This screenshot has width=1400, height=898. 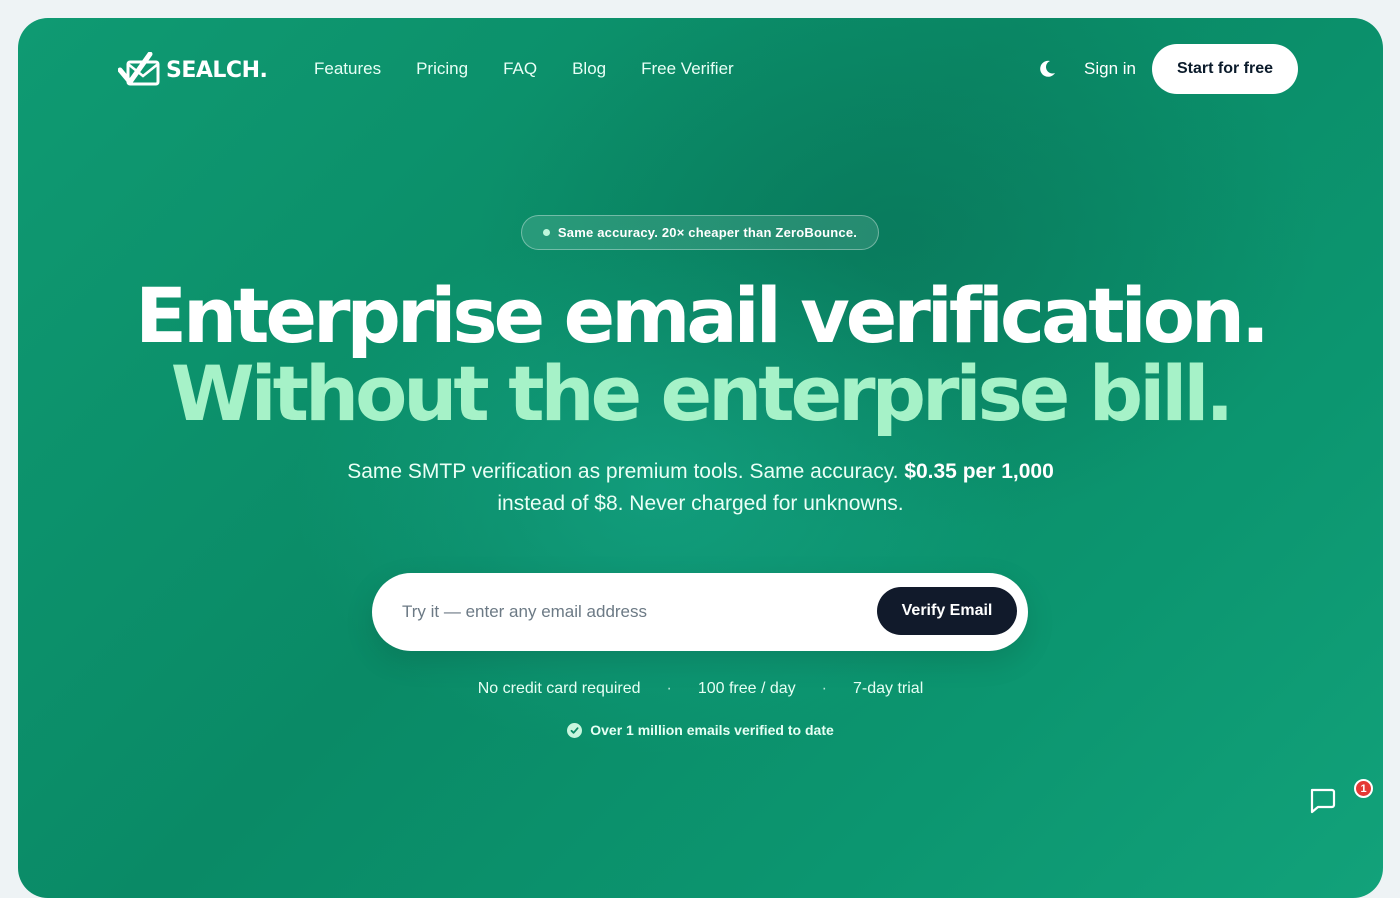 I want to click on subtext-price: $0.35 per 1,000, so click(x=979, y=471).